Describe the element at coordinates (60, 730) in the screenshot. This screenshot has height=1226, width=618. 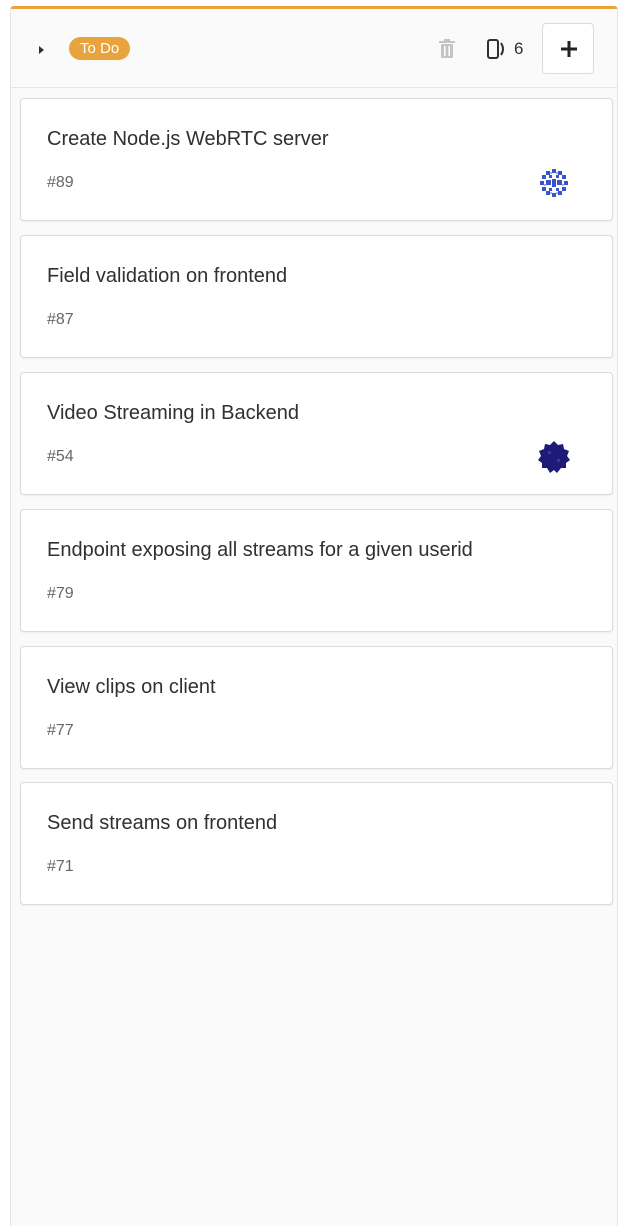
I see `issue-reference: #77` at that location.